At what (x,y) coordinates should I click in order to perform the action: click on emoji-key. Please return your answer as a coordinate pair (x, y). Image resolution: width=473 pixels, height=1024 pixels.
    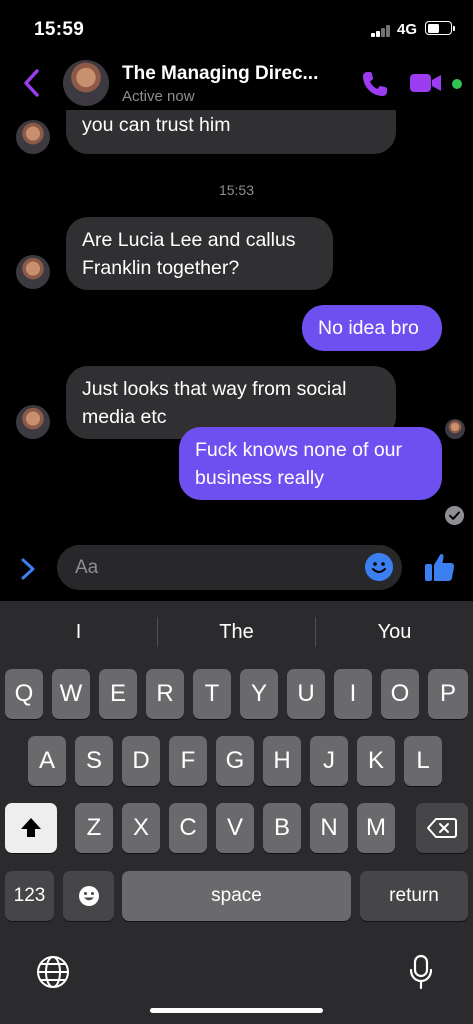
    Looking at the image, I should click on (88, 896).